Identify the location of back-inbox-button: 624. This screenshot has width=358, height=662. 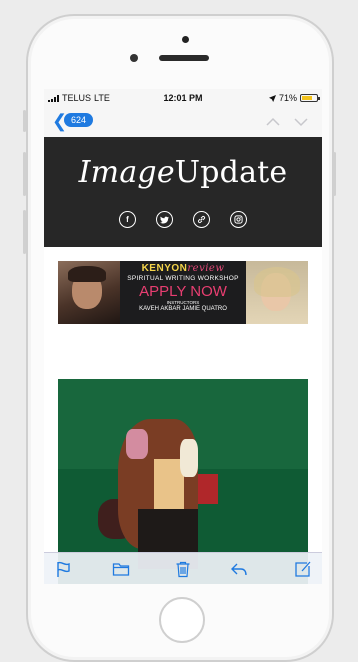
(79, 120).